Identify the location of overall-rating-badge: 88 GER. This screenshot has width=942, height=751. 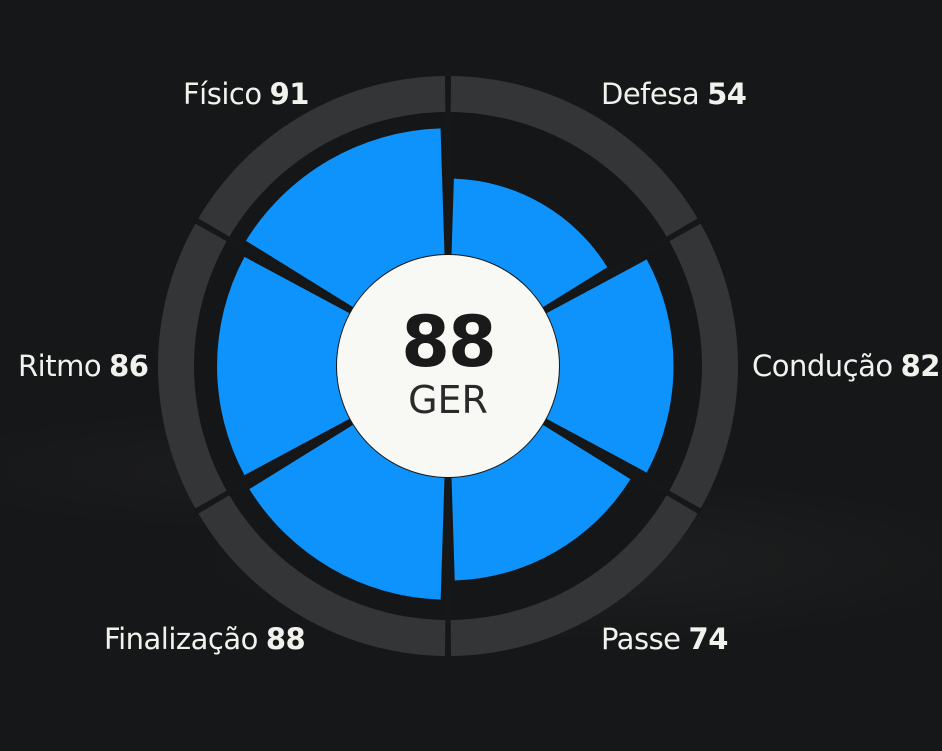
(448, 366).